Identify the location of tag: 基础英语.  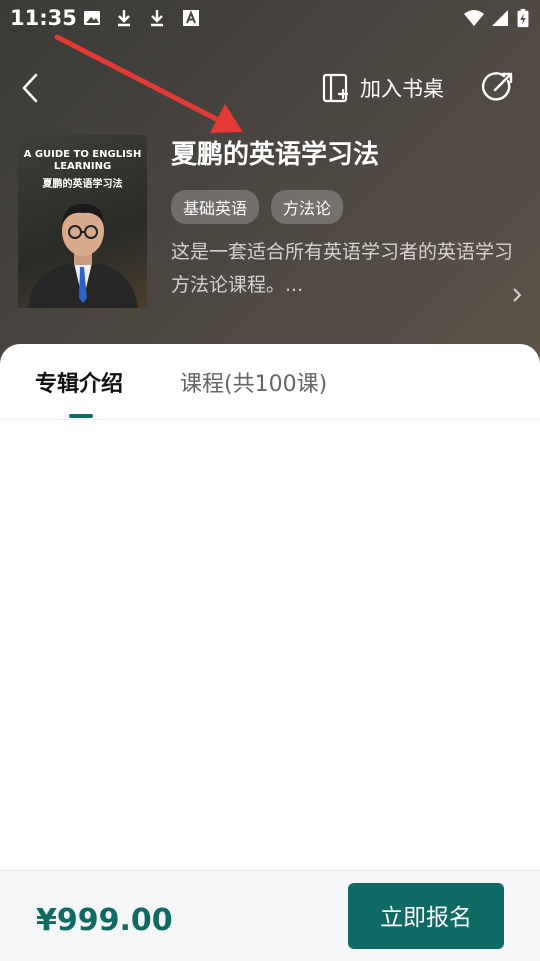
(215, 207).